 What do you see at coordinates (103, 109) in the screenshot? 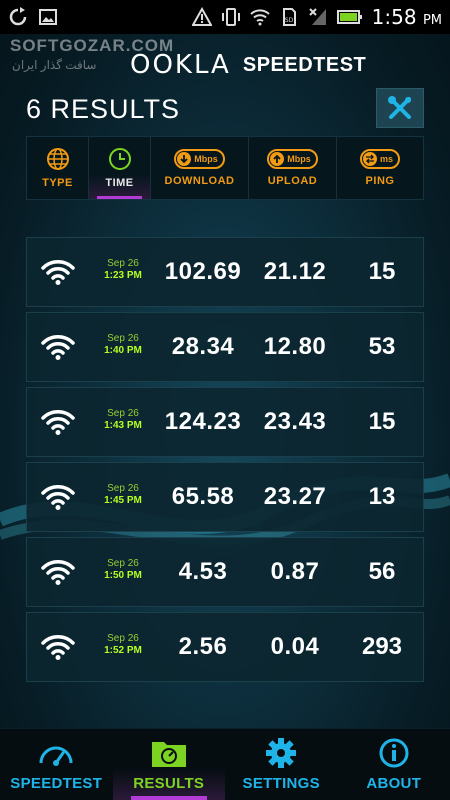
I see `page-title: 6 RESULTS` at bounding box center [103, 109].